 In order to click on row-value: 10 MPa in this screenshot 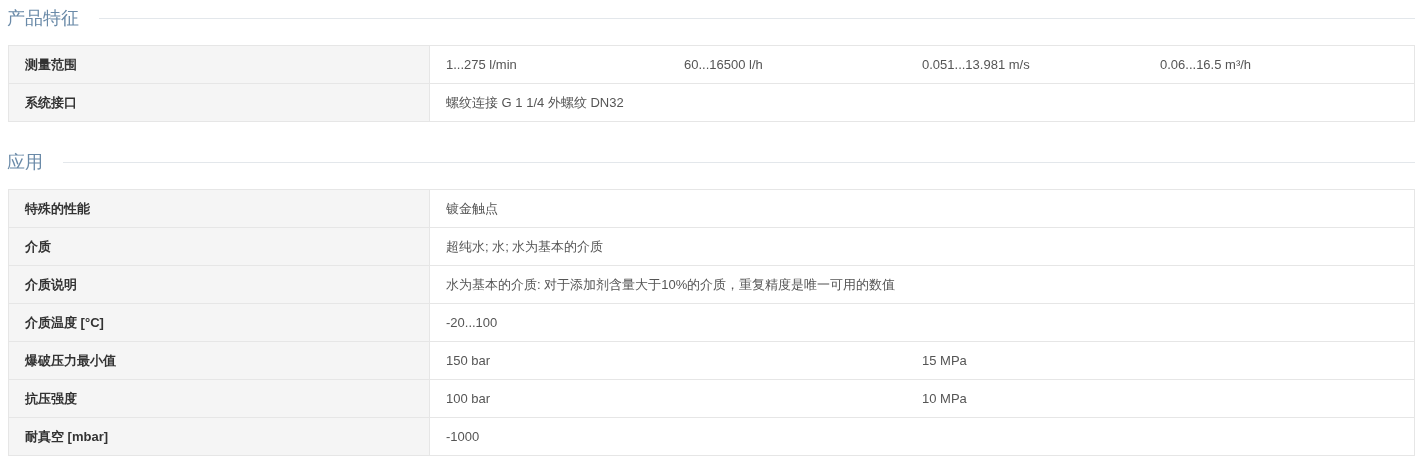, I will do `click(945, 398)`.